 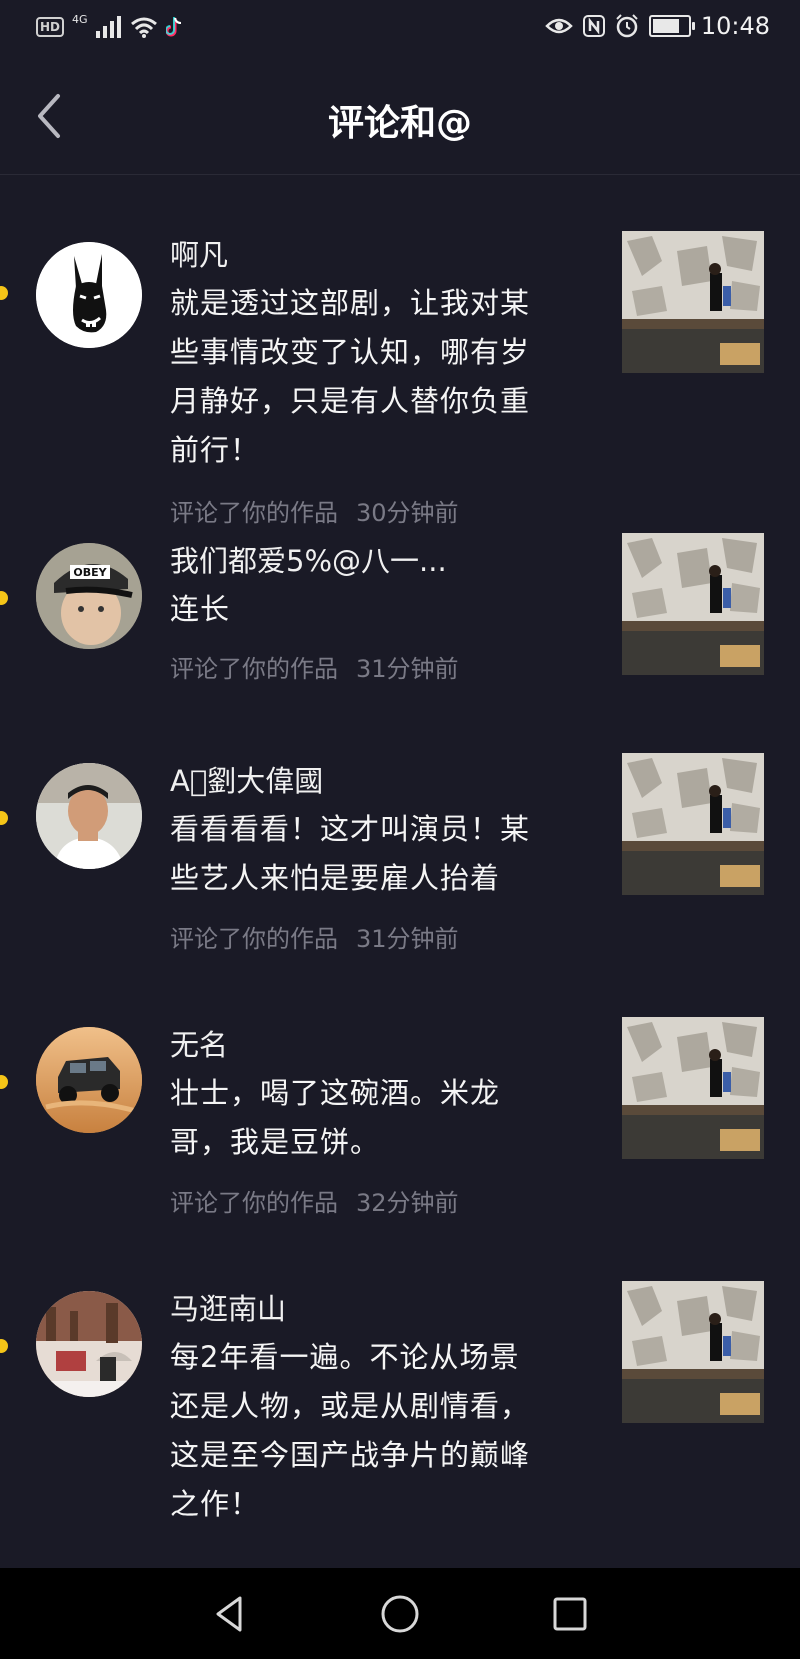 What do you see at coordinates (200, 609) in the screenshot?
I see `comment-line: 连长` at bounding box center [200, 609].